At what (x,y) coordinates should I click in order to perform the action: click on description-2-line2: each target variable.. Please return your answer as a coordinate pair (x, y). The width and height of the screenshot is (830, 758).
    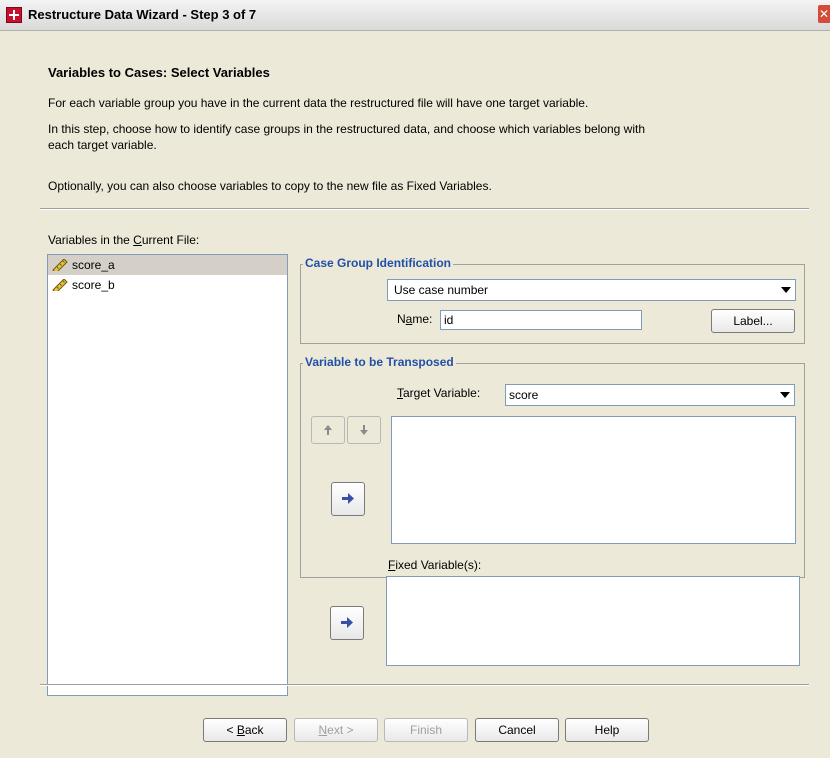
    Looking at the image, I should click on (102, 145).